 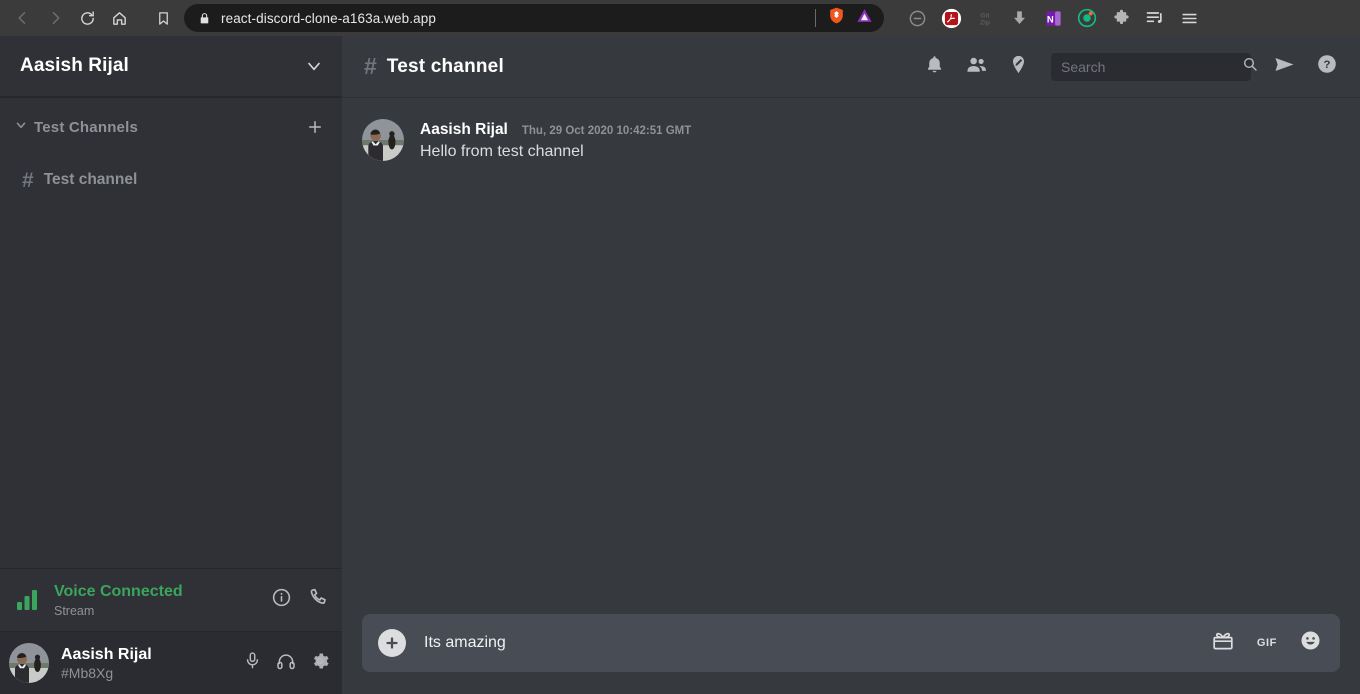 I want to click on members-icon, so click(x=976, y=67).